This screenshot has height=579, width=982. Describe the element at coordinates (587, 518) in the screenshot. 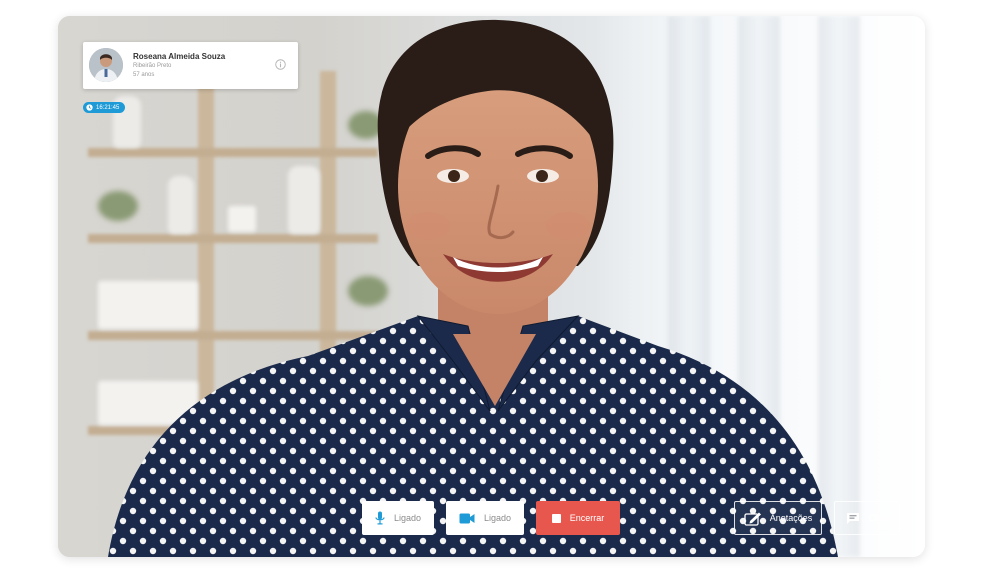

I see `end-call-label: Encerrar` at that location.